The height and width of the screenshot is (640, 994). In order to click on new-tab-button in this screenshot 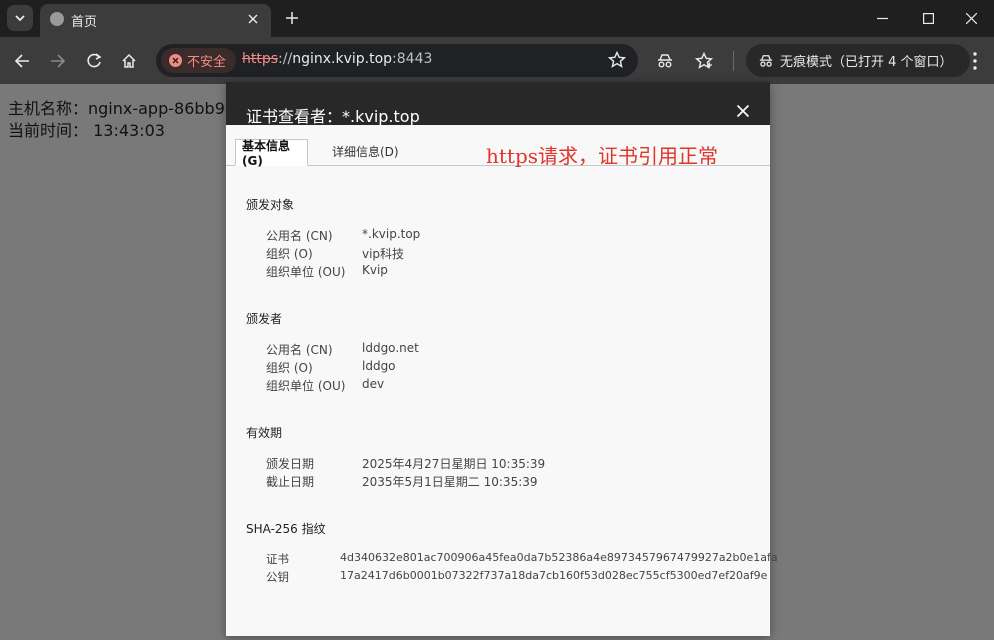, I will do `click(292, 18)`.